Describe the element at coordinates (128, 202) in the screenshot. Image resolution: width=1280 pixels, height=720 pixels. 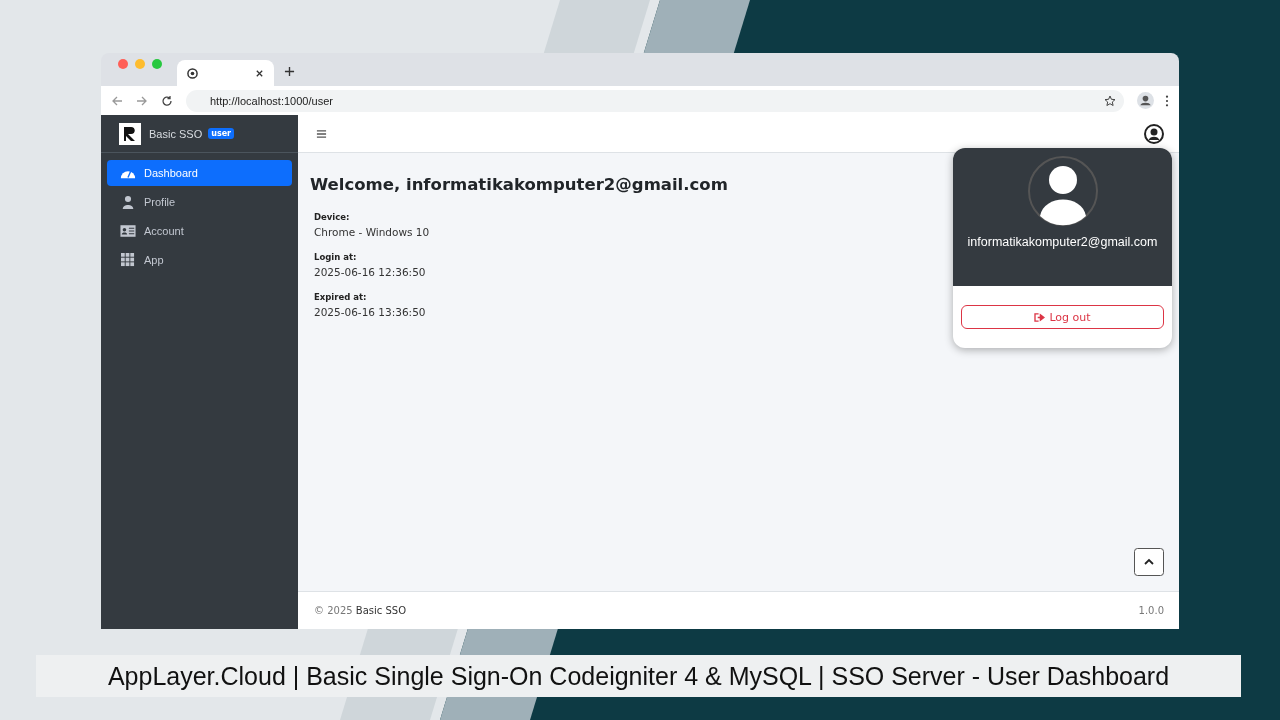
I see `person-icon` at that location.